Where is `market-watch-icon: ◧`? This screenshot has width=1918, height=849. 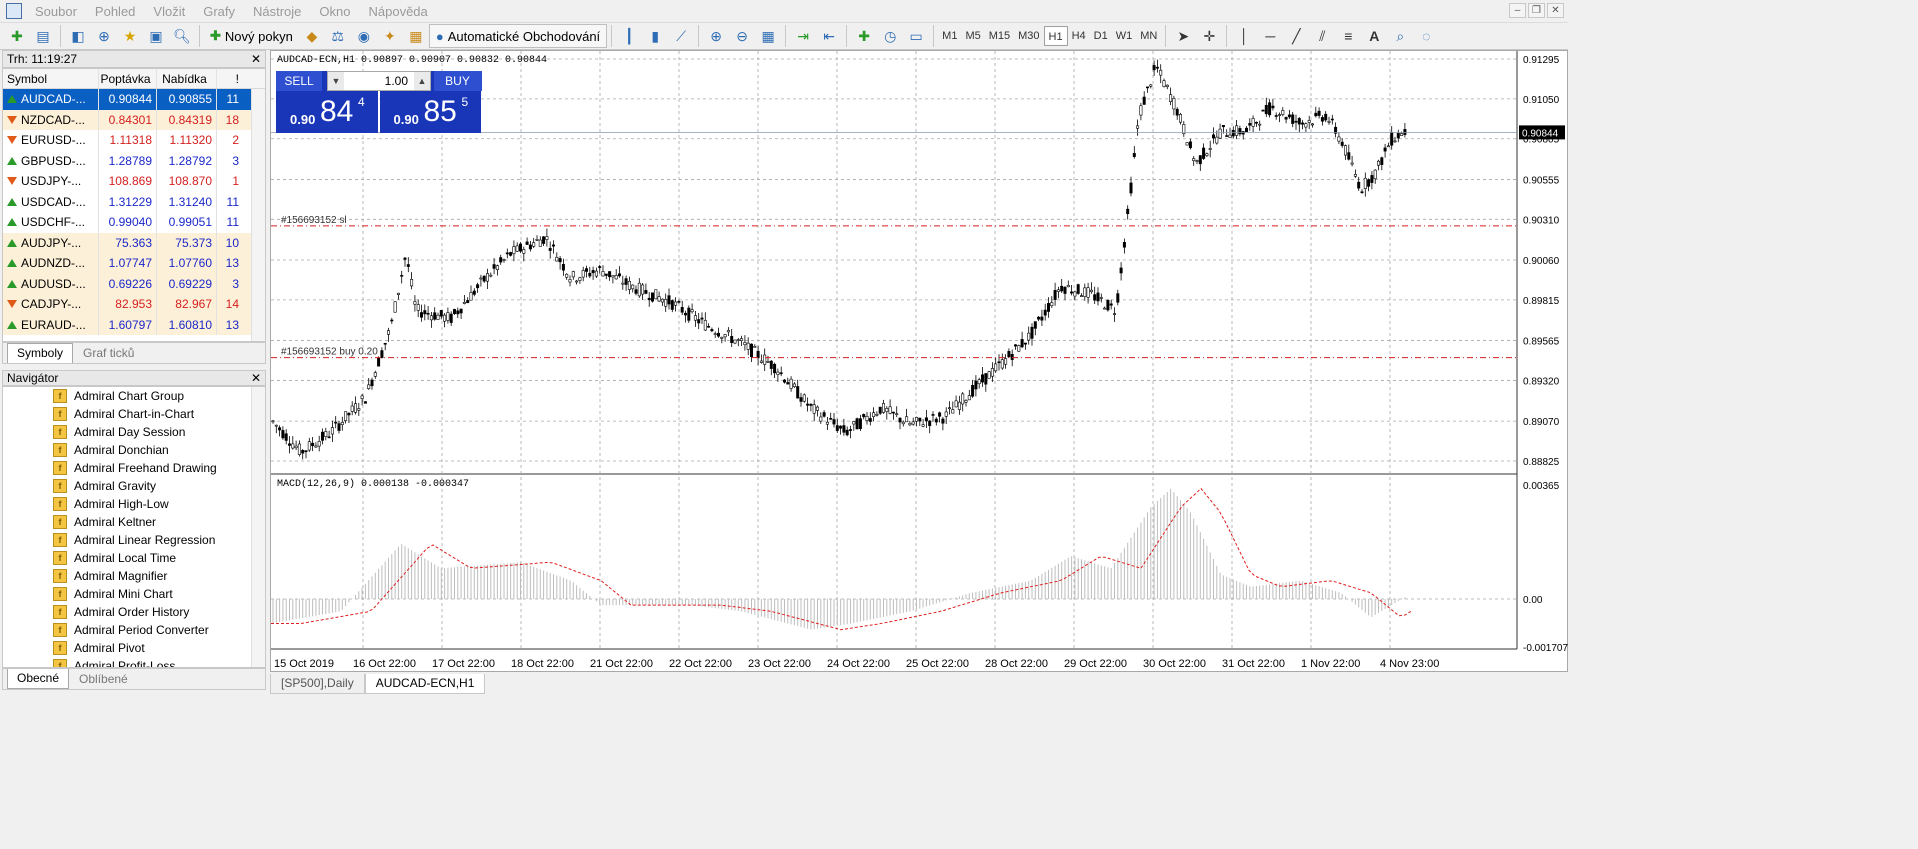
market-watch-icon: ◧ is located at coordinates (78, 36).